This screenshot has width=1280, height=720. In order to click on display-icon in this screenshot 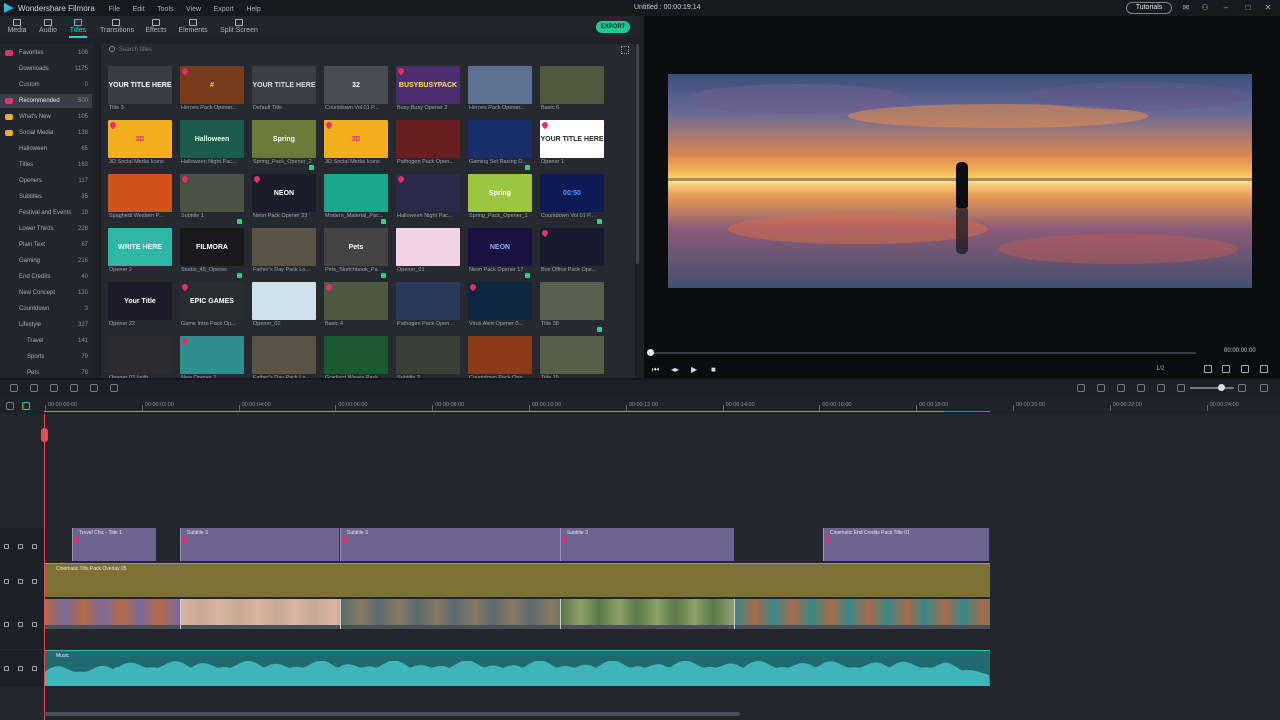, I will do `click(1208, 369)`.